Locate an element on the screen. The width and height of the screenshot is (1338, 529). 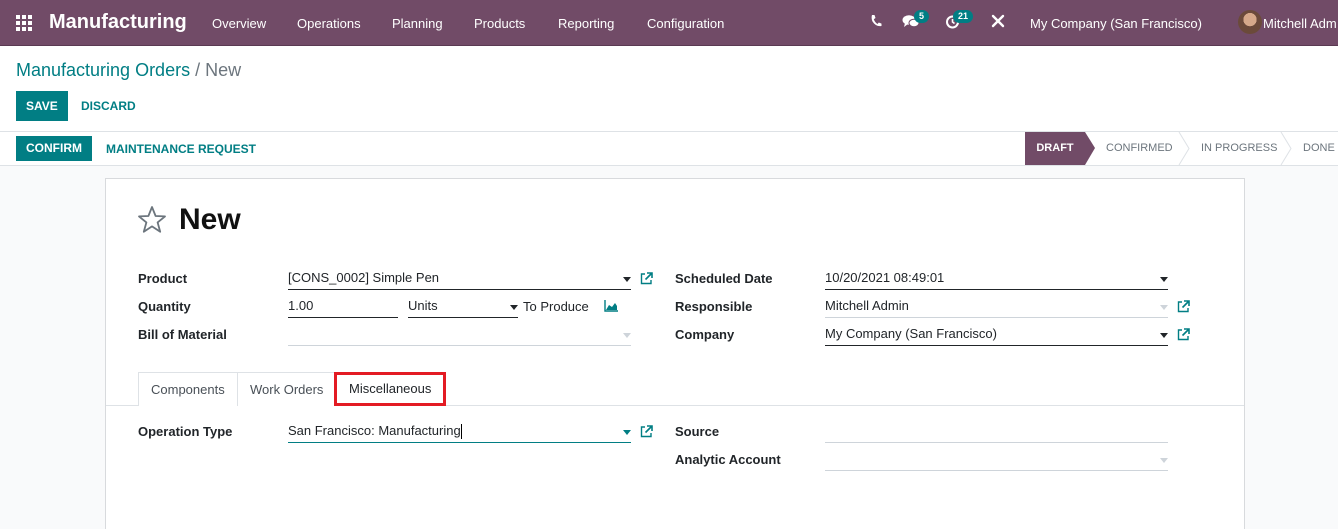
quantity-input: 1.00 is located at coordinates (343, 307).